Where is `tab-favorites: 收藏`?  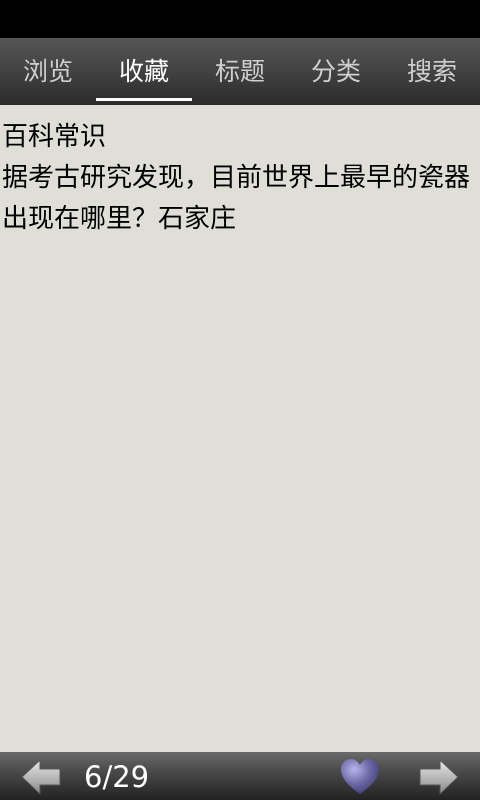
tab-favorites: 收藏 is located at coordinates (144, 71).